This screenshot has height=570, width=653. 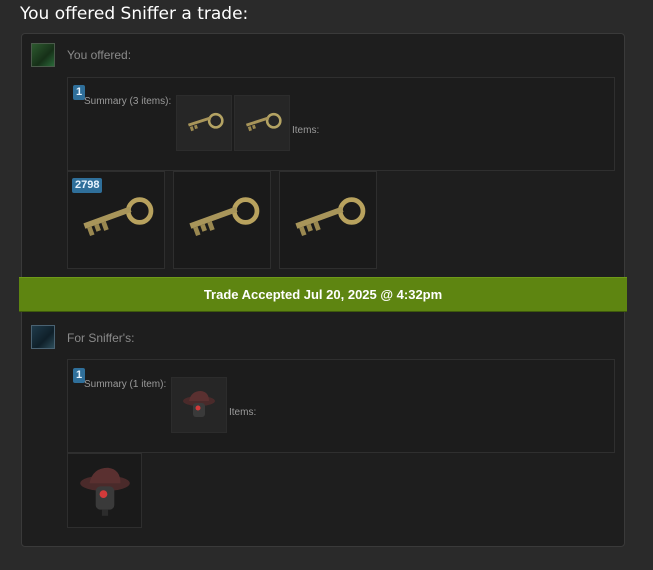 I want to click on trade-accepted-banner: Trade Accepted Jul 20, 2025 @ 4:32pm, so click(x=323, y=294).